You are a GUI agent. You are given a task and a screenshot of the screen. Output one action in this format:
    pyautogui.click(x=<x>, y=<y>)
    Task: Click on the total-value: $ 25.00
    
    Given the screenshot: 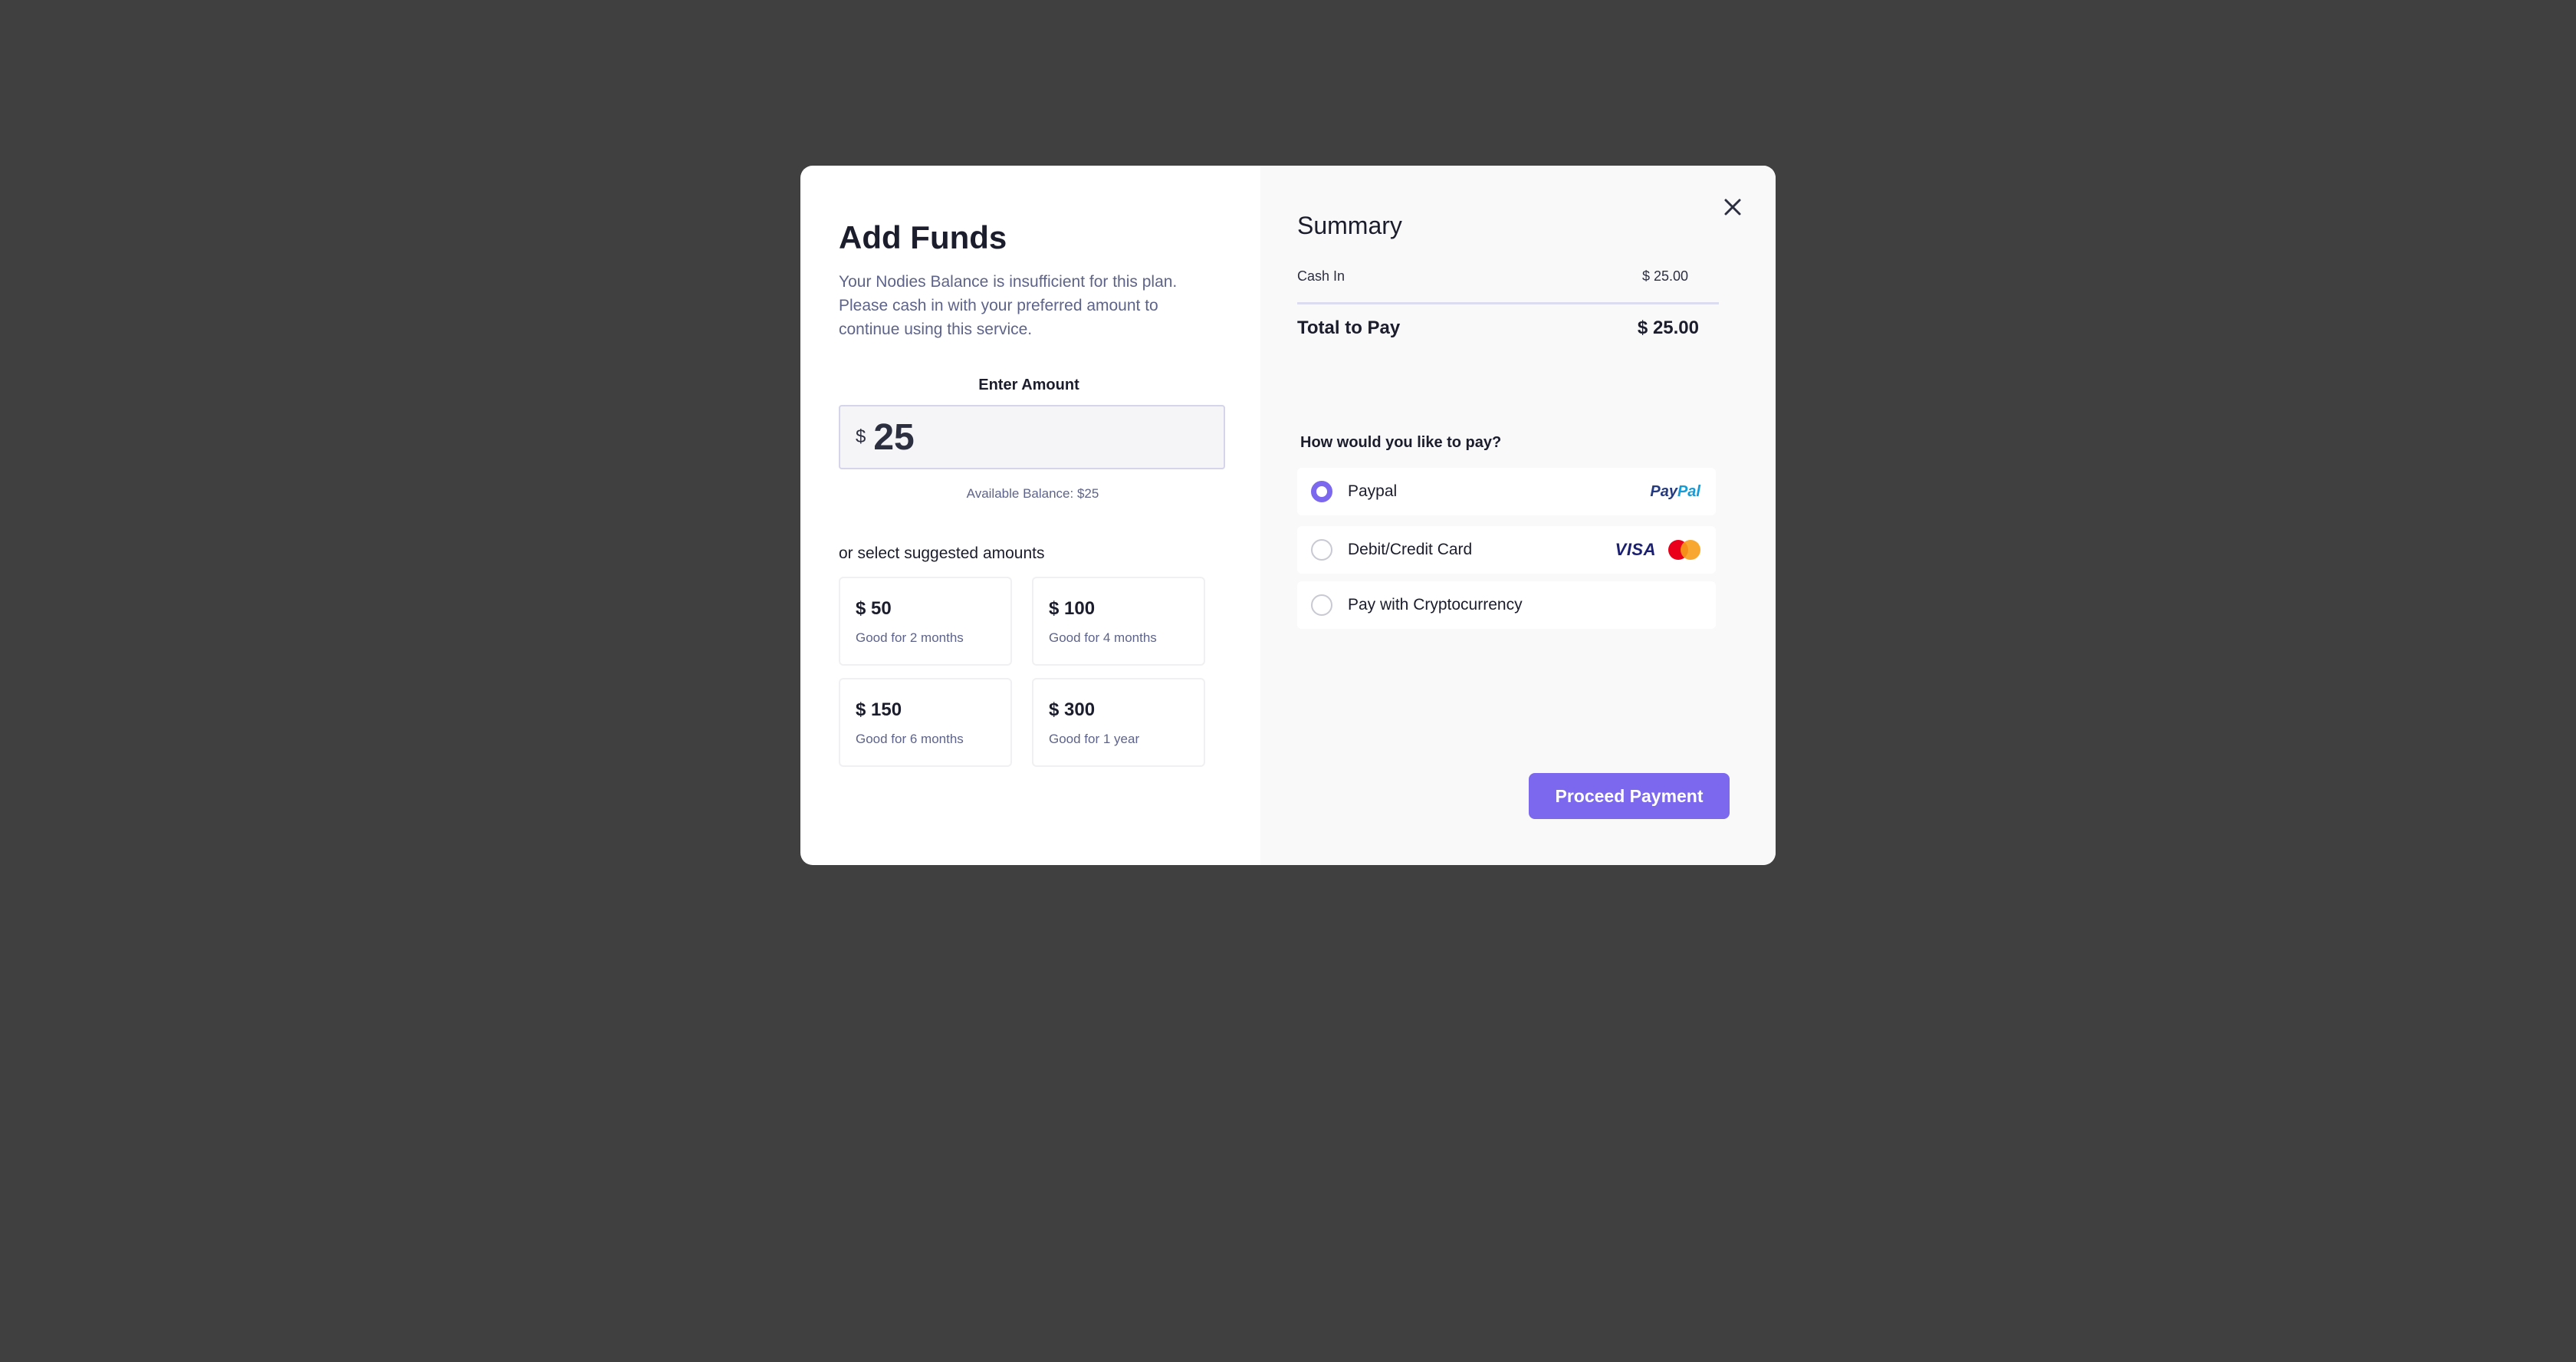 What is the action you would take?
    pyautogui.click(x=1668, y=327)
    